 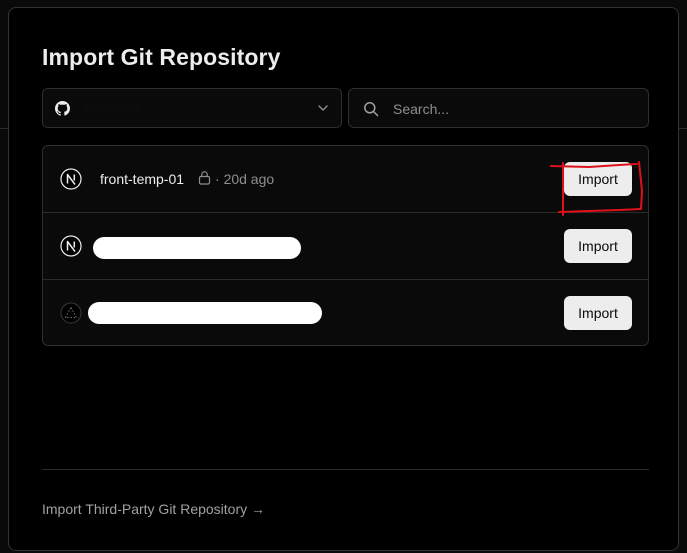 What do you see at coordinates (4, 128) in the screenshot?
I see `backdrop-divider-left` at bounding box center [4, 128].